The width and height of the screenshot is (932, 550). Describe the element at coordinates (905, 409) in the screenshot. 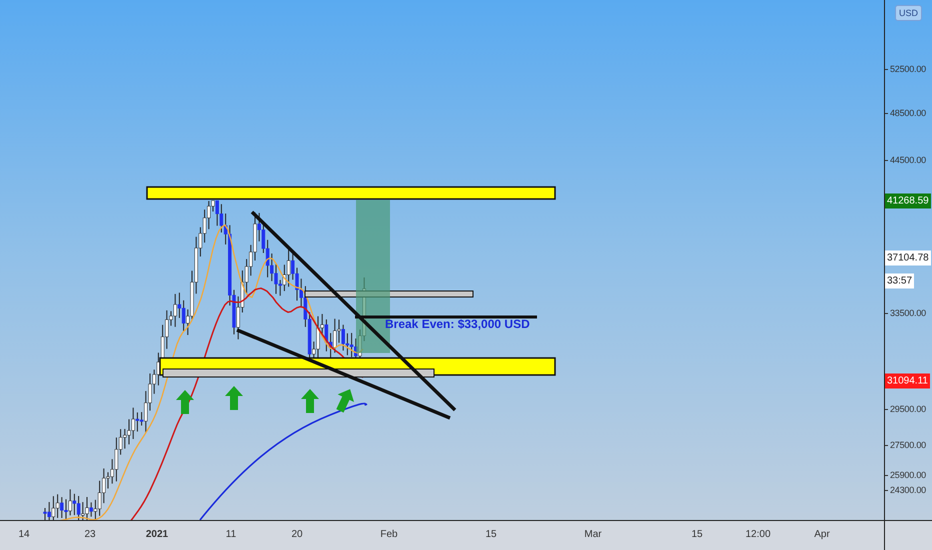

I see `price-tick-label: 29500.00` at that location.